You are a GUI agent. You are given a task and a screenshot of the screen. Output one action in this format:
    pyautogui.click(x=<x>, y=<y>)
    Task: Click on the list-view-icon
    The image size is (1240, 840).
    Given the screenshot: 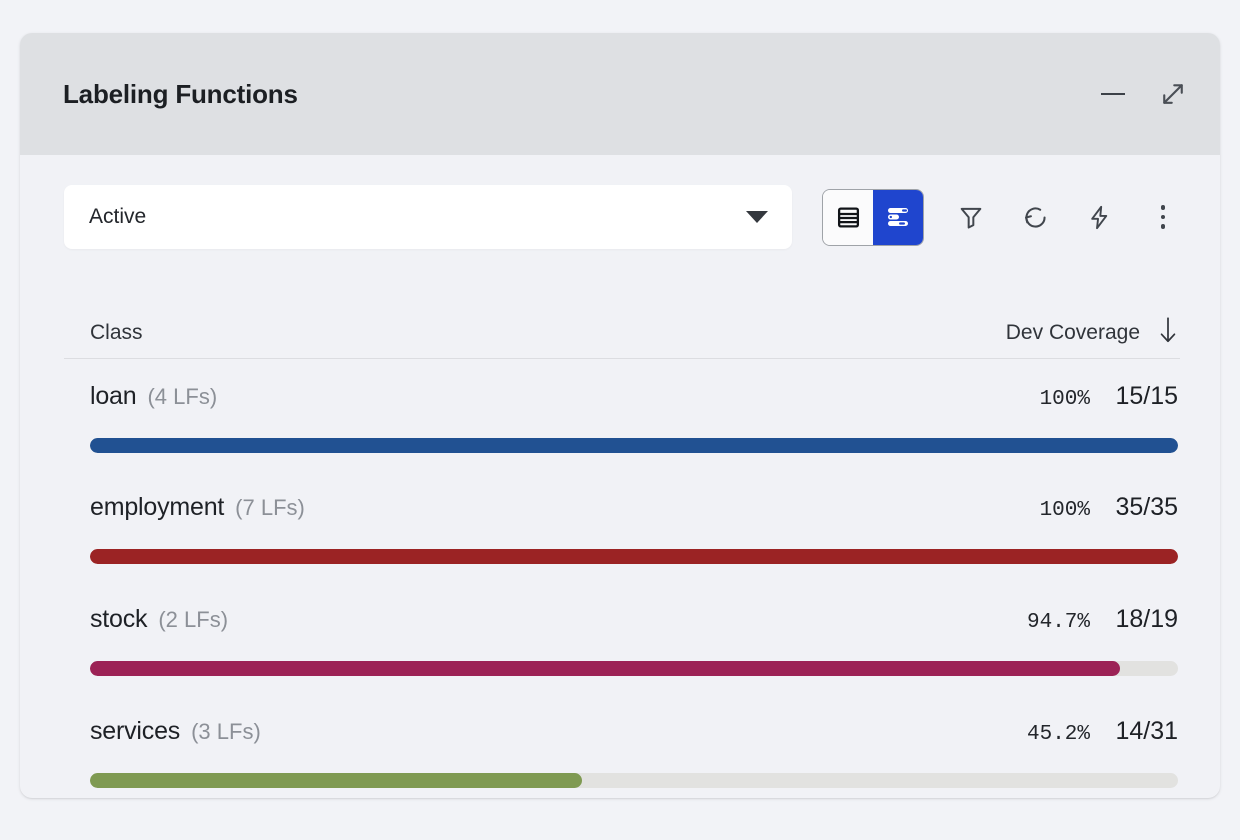 What is the action you would take?
    pyautogui.click(x=848, y=217)
    